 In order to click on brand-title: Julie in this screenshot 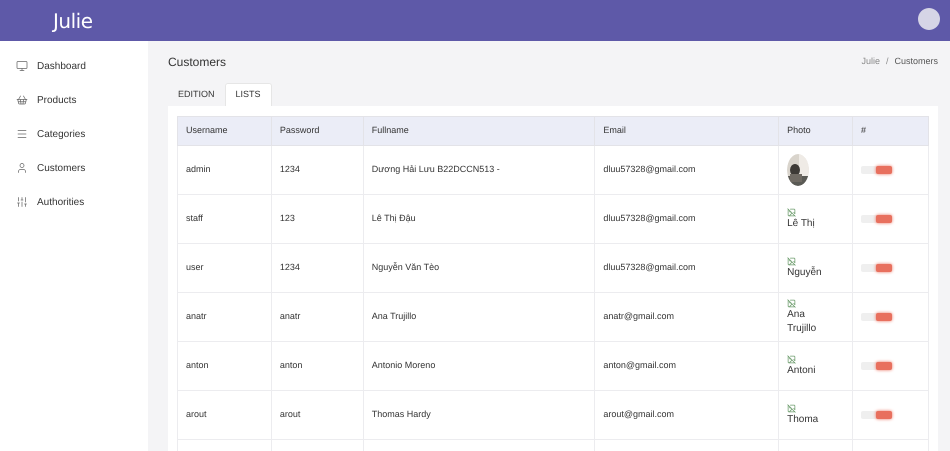, I will do `click(72, 21)`.